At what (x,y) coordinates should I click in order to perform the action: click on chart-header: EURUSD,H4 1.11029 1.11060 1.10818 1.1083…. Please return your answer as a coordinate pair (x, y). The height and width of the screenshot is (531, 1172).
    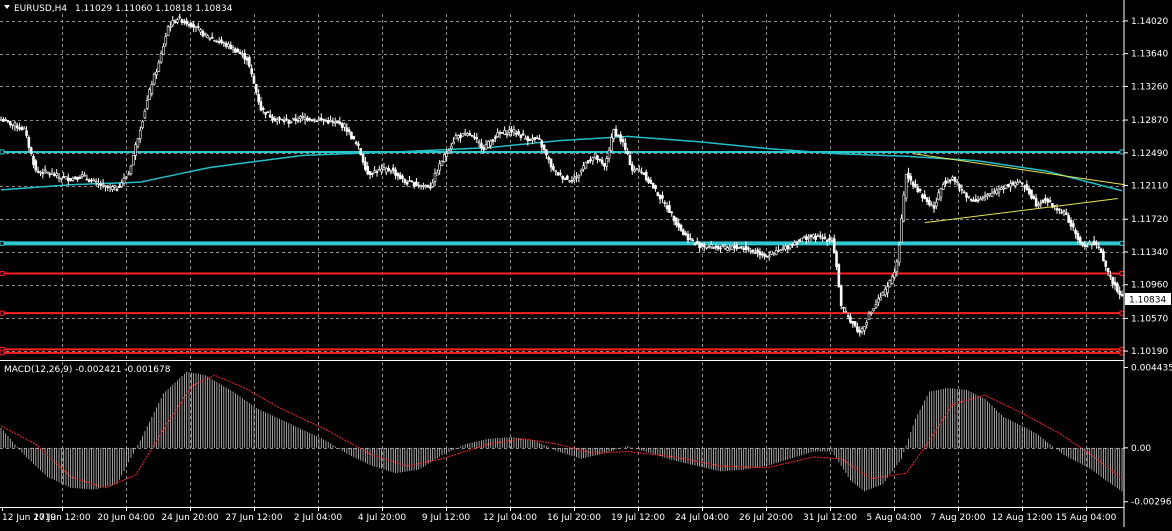
    Looking at the image, I should click on (118, 9).